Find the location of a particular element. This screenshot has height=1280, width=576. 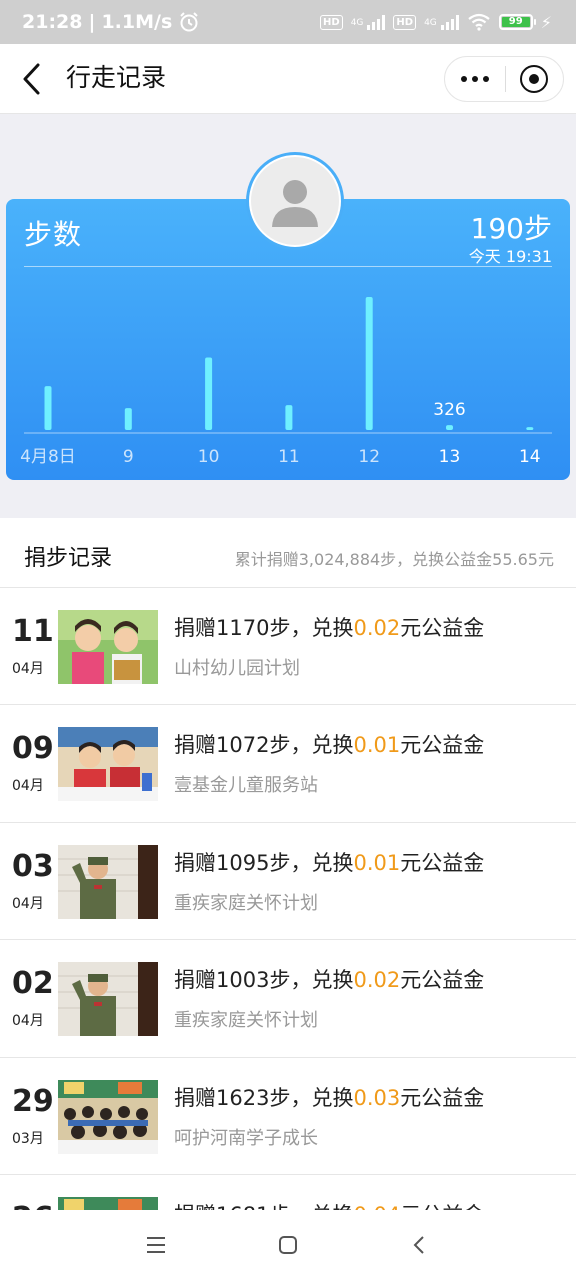

chart-tick-label: 10 is located at coordinates (209, 457).